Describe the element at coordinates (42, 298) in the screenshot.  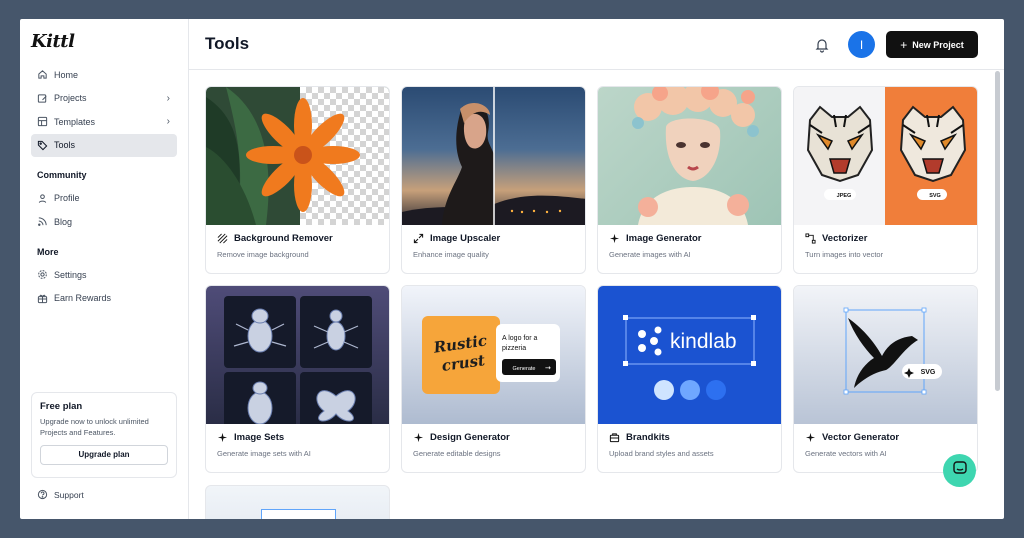
I see `gift-icon` at that location.